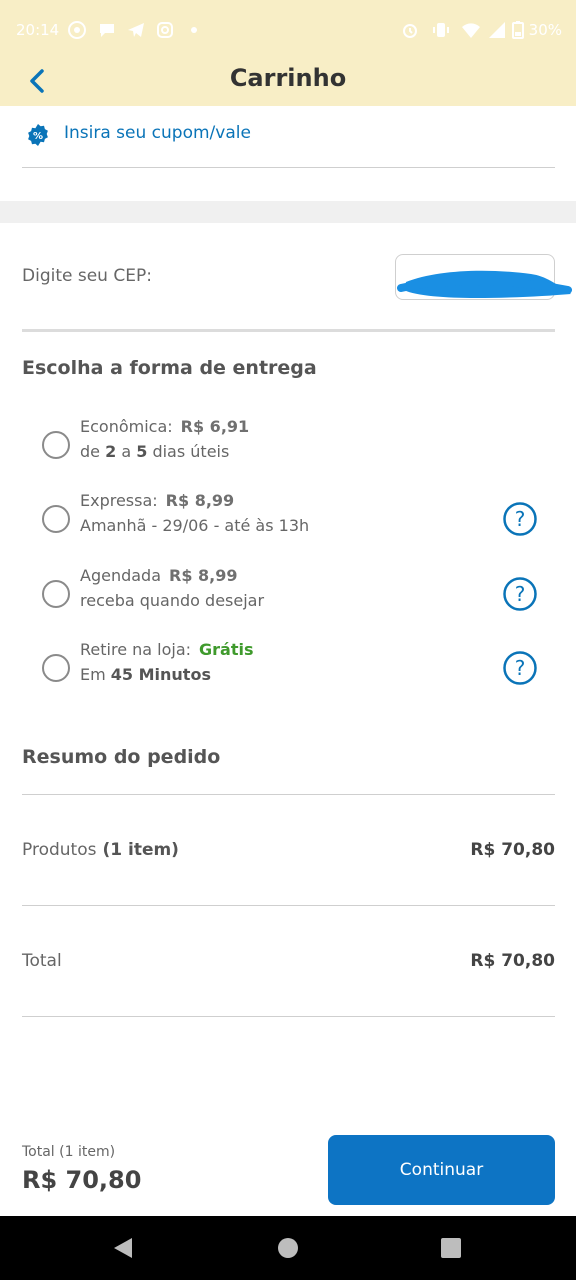  Describe the element at coordinates (471, 30) in the screenshot. I see `wifi-icon` at that location.